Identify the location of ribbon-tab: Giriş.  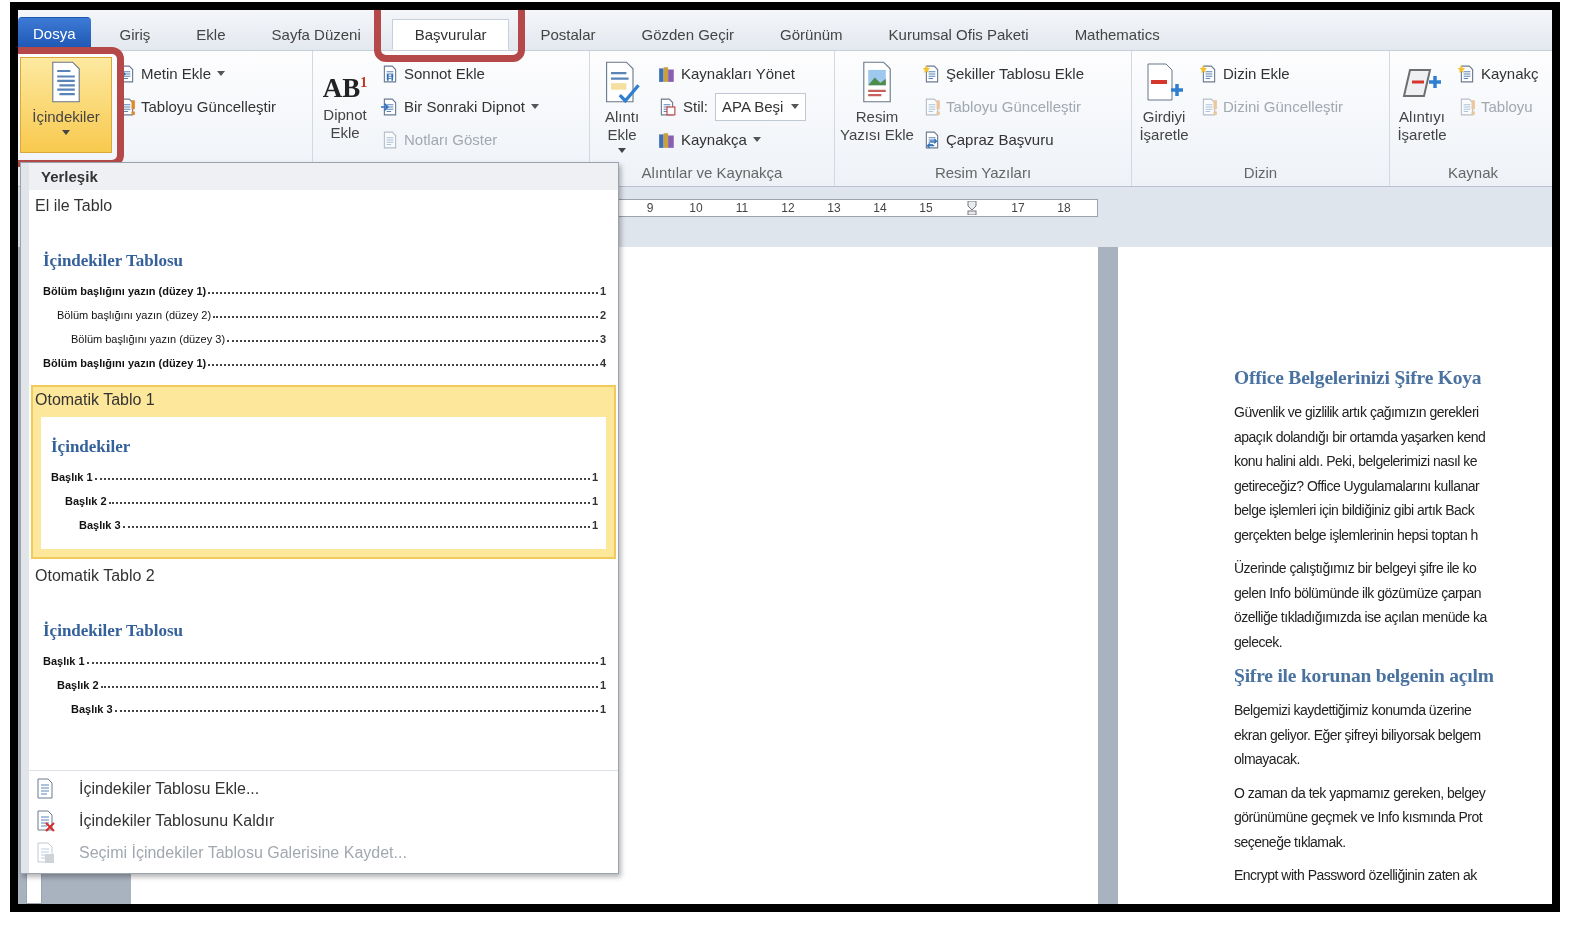
(135, 34).